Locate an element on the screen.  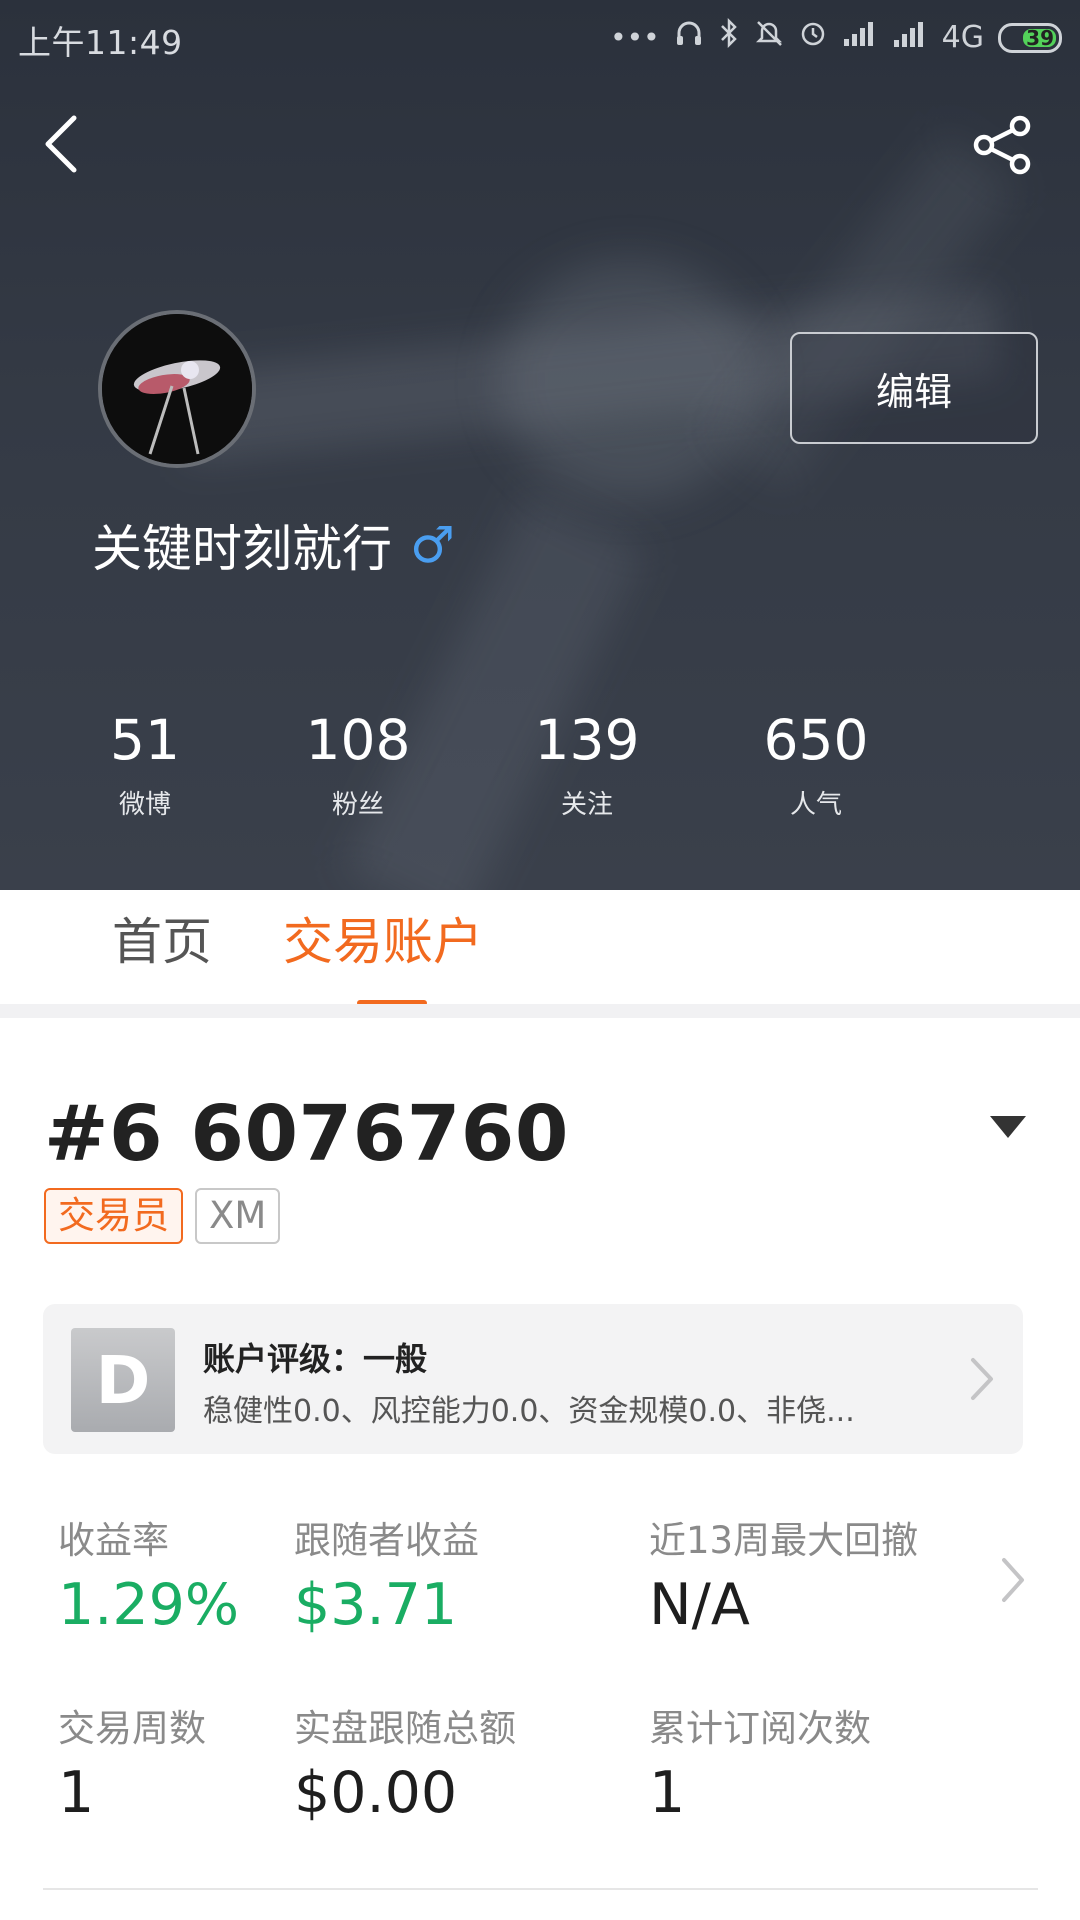
status-bar: 上午11:49 ••• 4G 39 is located at coordinates (540, 38).